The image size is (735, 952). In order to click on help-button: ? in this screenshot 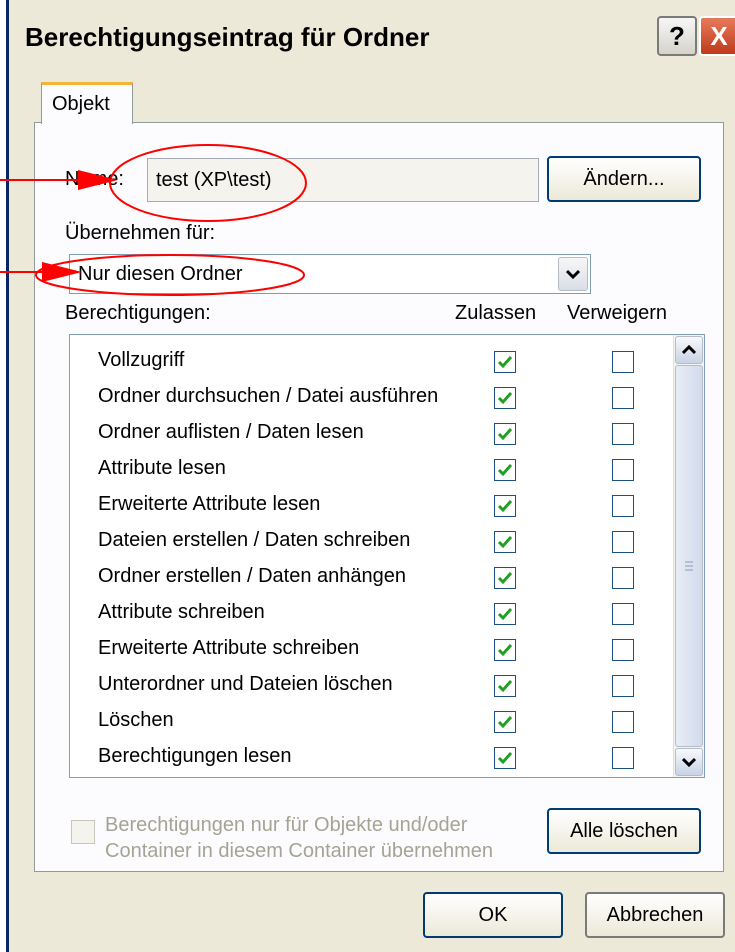, I will do `click(677, 36)`.